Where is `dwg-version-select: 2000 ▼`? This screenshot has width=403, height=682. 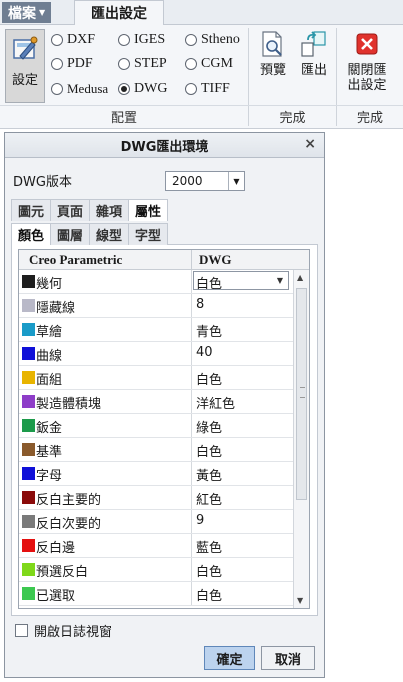 dwg-version-select: 2000 ▼ is located at coordinates (205, 181).